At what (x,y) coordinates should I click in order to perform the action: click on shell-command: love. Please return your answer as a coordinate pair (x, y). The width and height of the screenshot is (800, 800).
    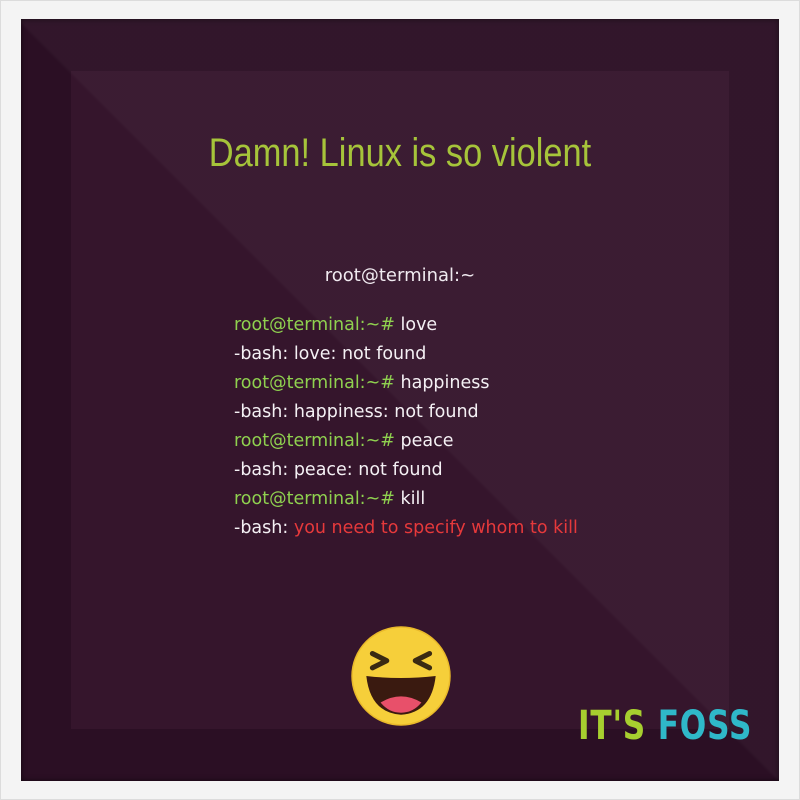
    Looking at the image, I should click on (419, 325).